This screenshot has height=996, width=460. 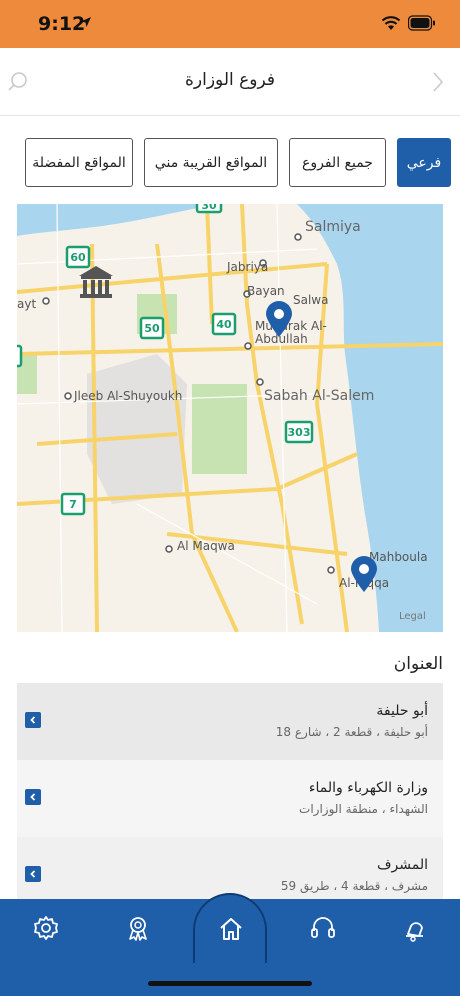 I want to click on filter-nearby-button: المواقع القريبة مني, so click(x=211, y=162).